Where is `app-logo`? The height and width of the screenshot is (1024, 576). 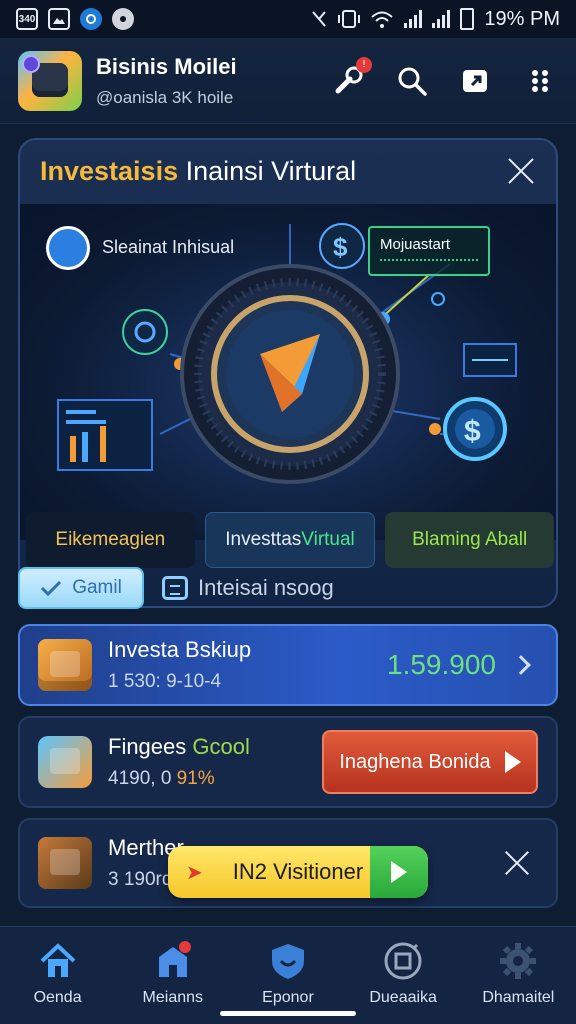
app-logo is located at coordinates (50, 80).